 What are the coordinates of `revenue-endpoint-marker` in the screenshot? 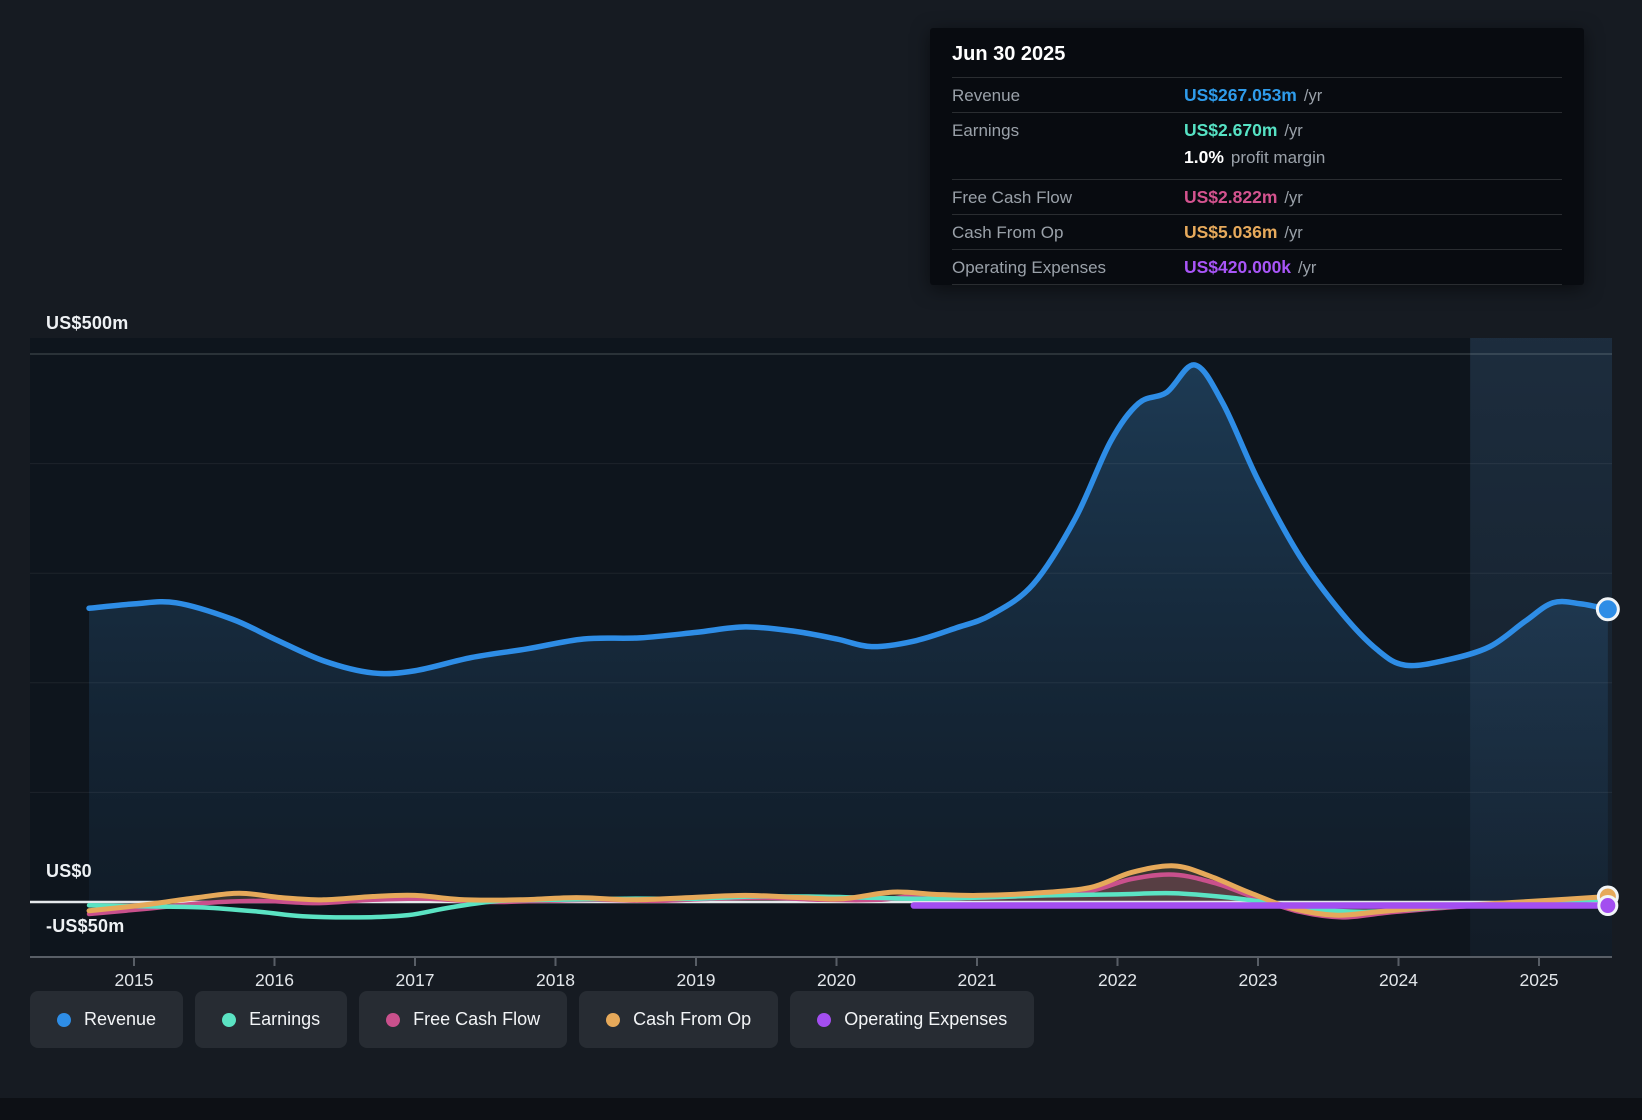 It's located at (1607, 609).